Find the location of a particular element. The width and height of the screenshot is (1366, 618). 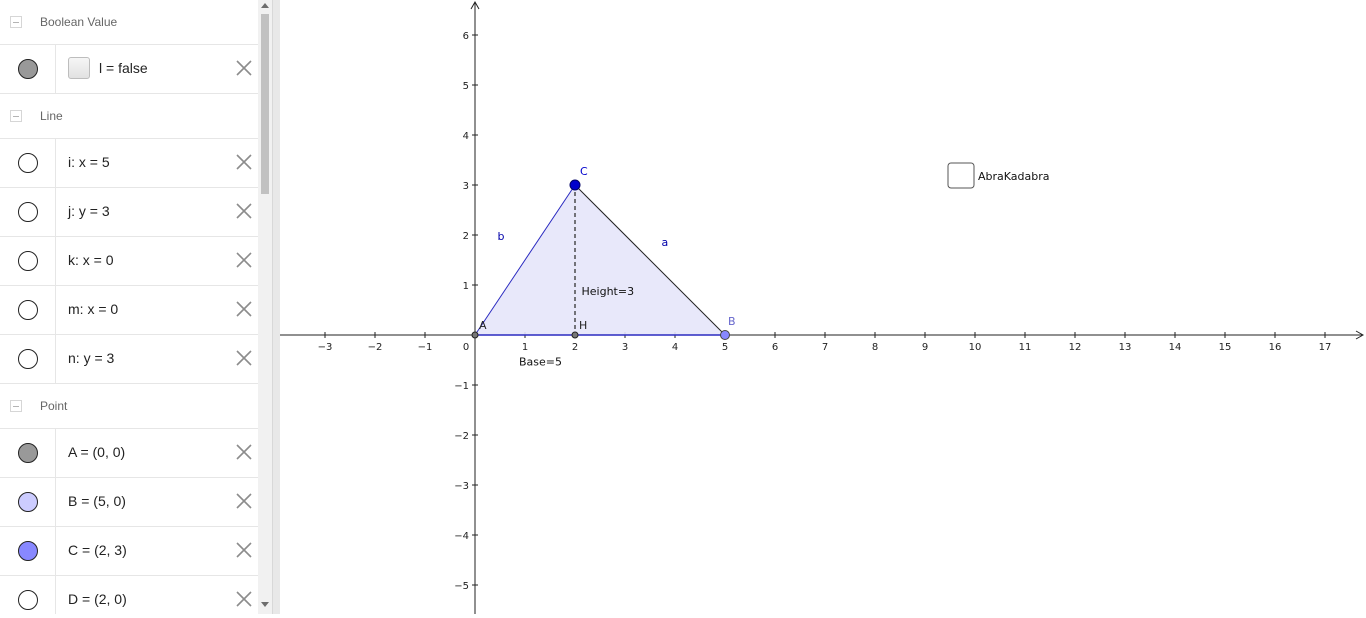

y-tick-label: −4 is located at coordinates (461, 536).